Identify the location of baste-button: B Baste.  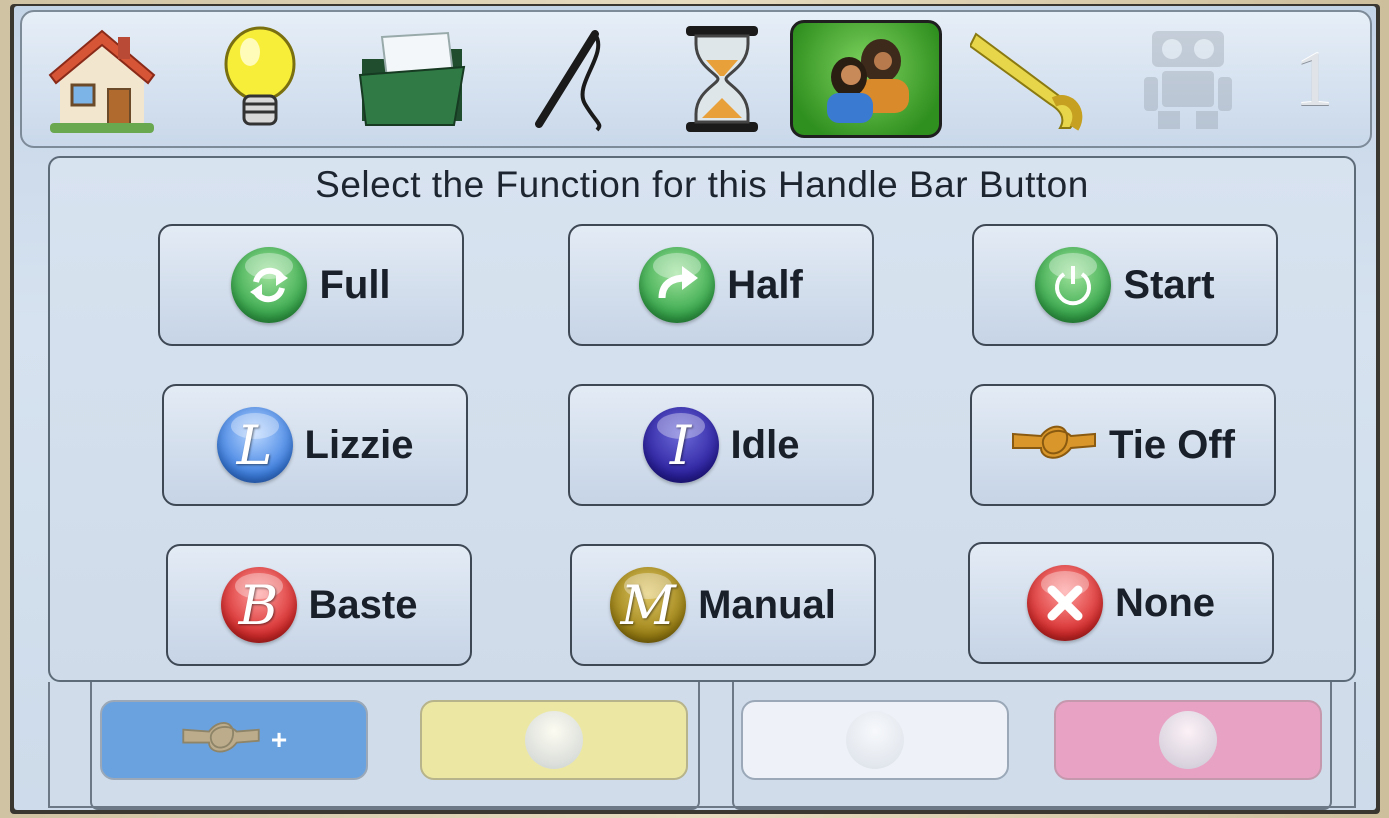
(319, 605).